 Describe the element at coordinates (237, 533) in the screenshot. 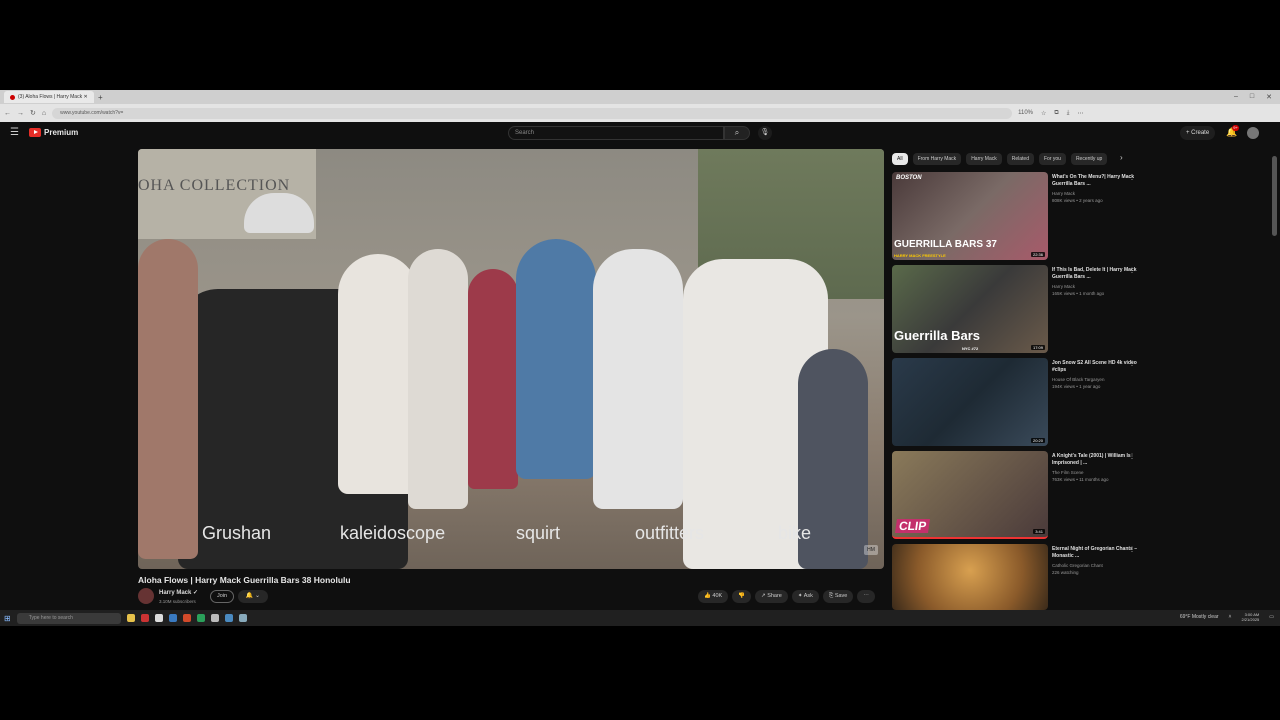

I see `subtitle-word: Grushan` at that location.